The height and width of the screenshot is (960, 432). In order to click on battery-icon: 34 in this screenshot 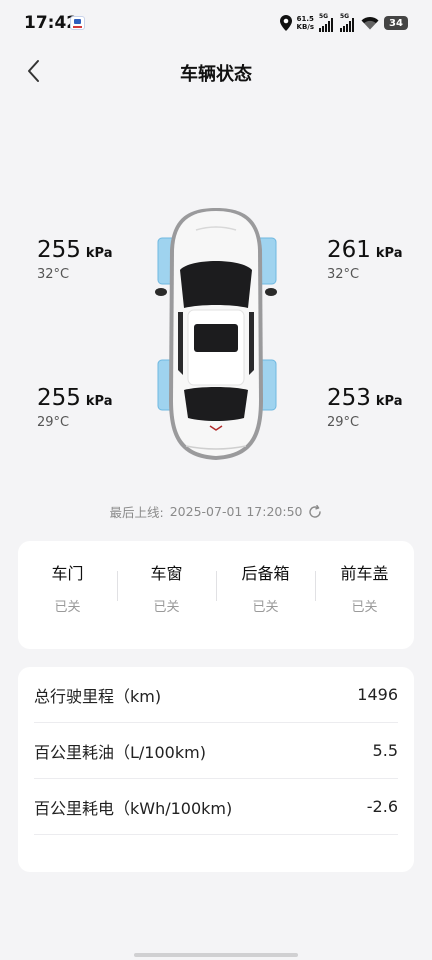, I will do `click(396, 23)`.